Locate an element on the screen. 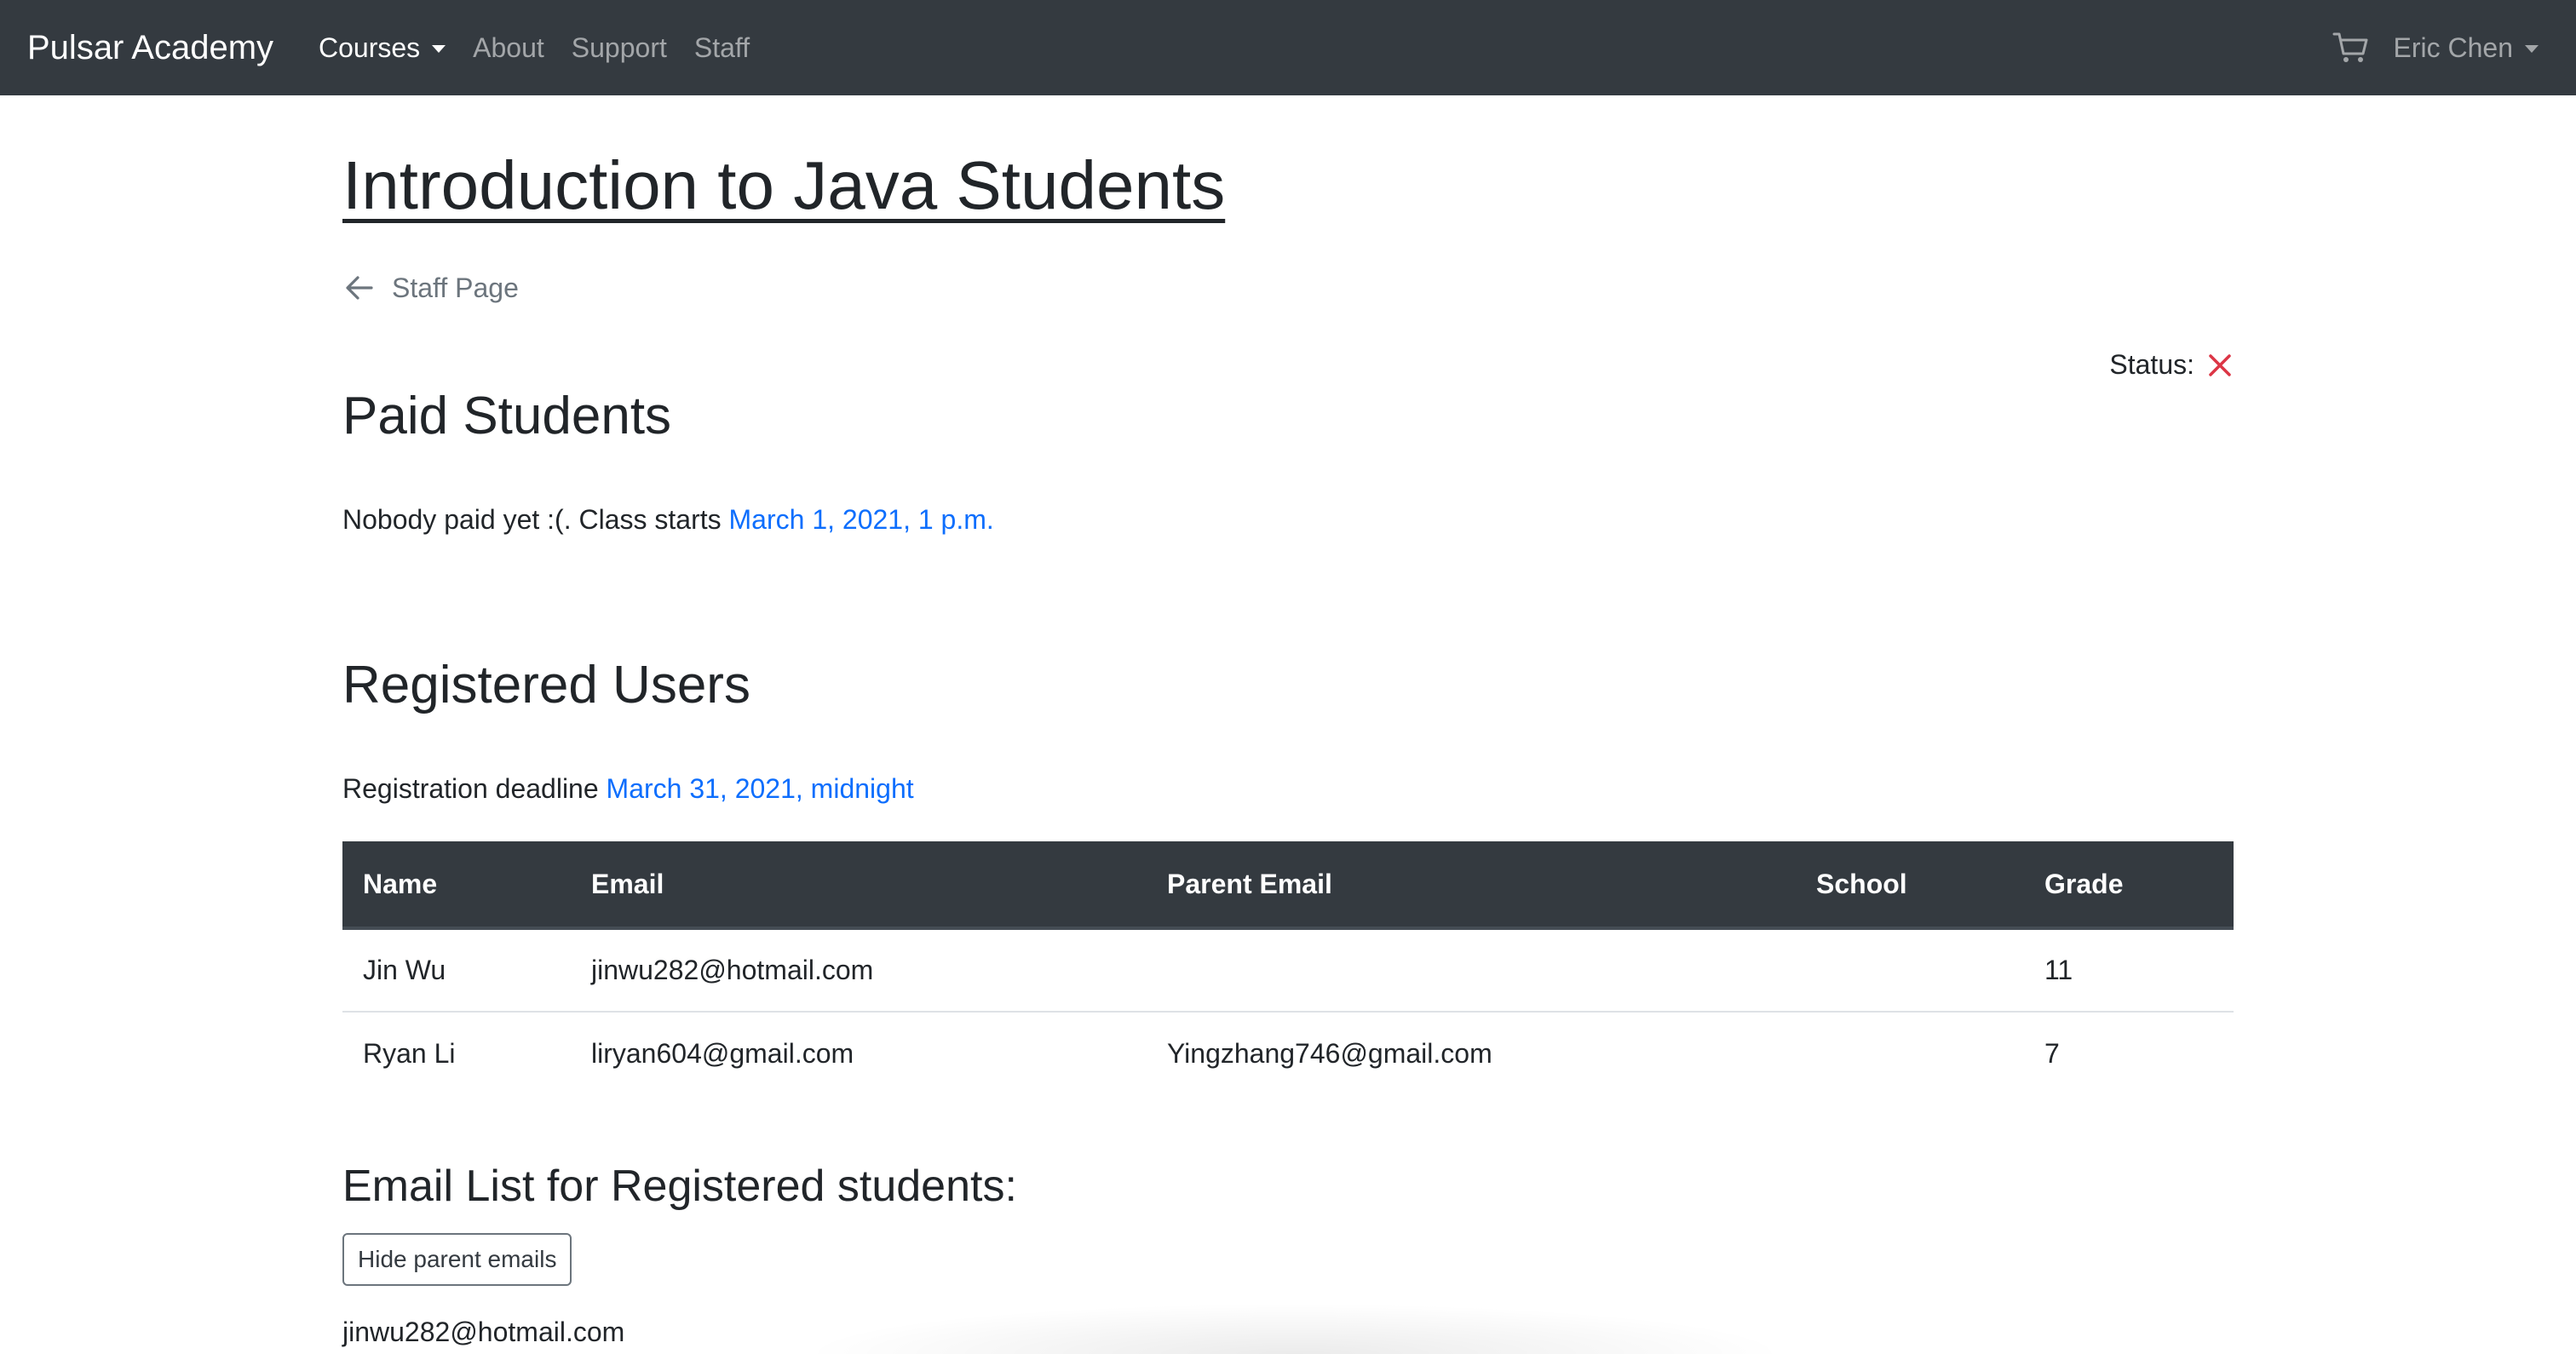 Image resolution: width=2576 pixels, height=1354 pixels. email-list-heading: Email List for Registered students: is located at coordinates (680, 1186).